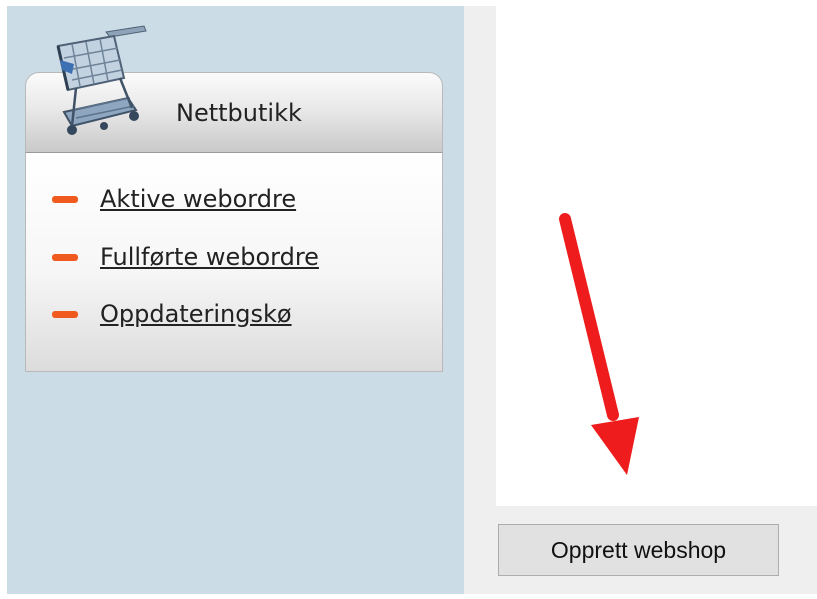  I want to click on splitter-strip, so click(480, 300).